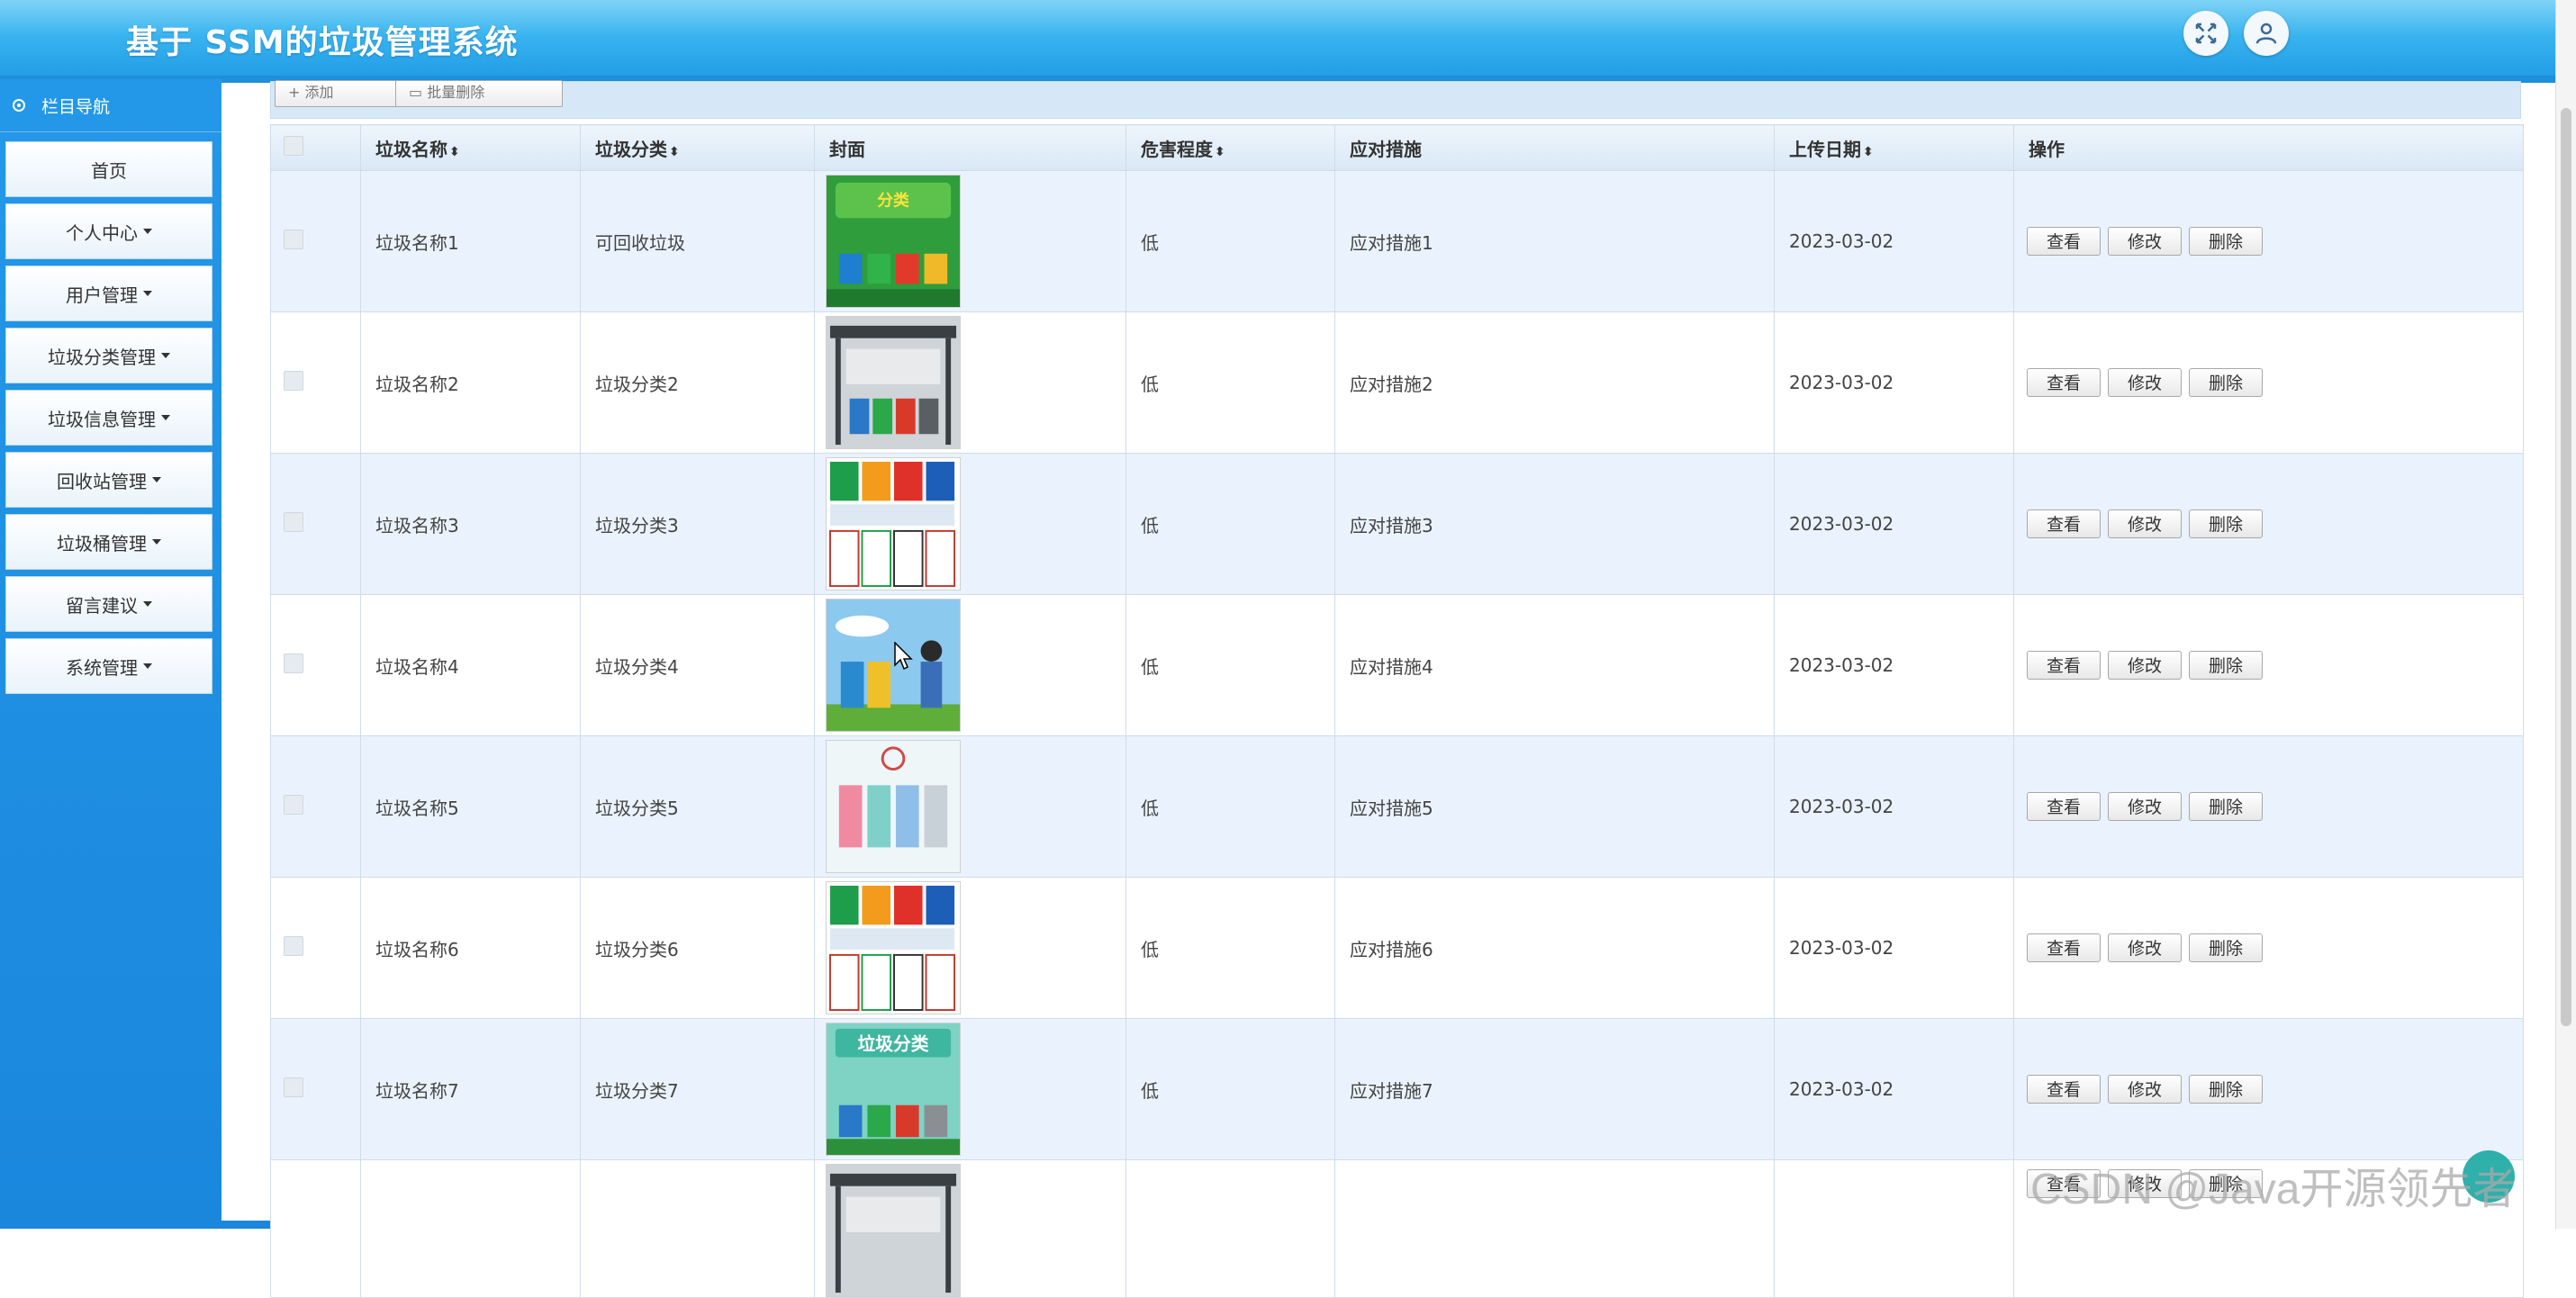  I want to click on batch-delete-button: ▭ 批量删除, so click(479, 93).